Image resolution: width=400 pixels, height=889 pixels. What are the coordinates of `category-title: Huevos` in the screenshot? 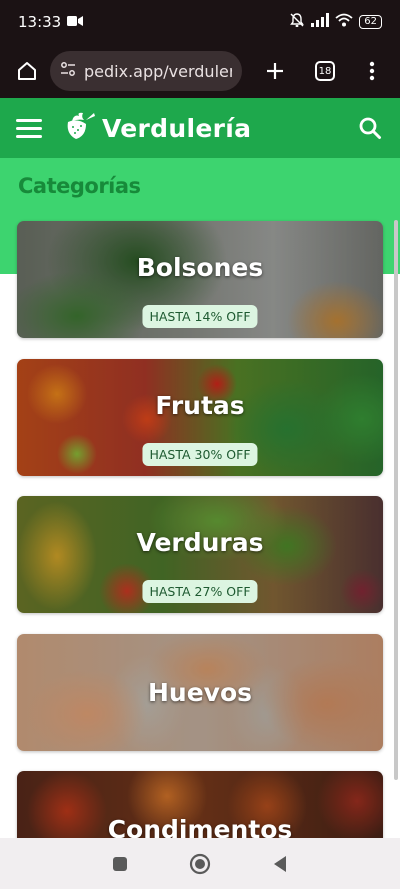 It's located at (200, 692).